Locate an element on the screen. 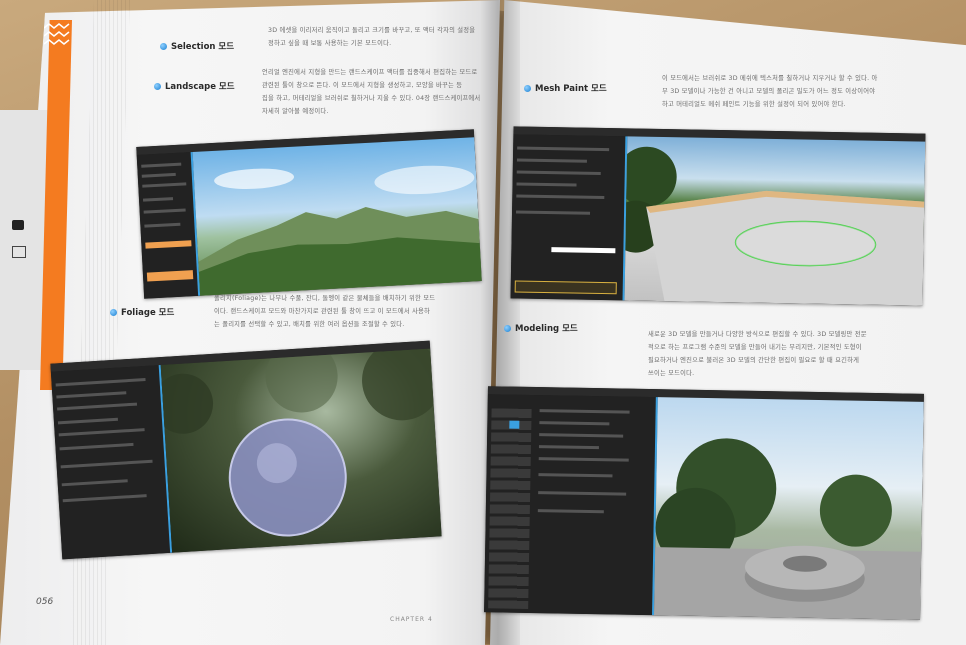 The image size is (966, 645). foliage-mode-screenshot is located at coordinates (246, 450).